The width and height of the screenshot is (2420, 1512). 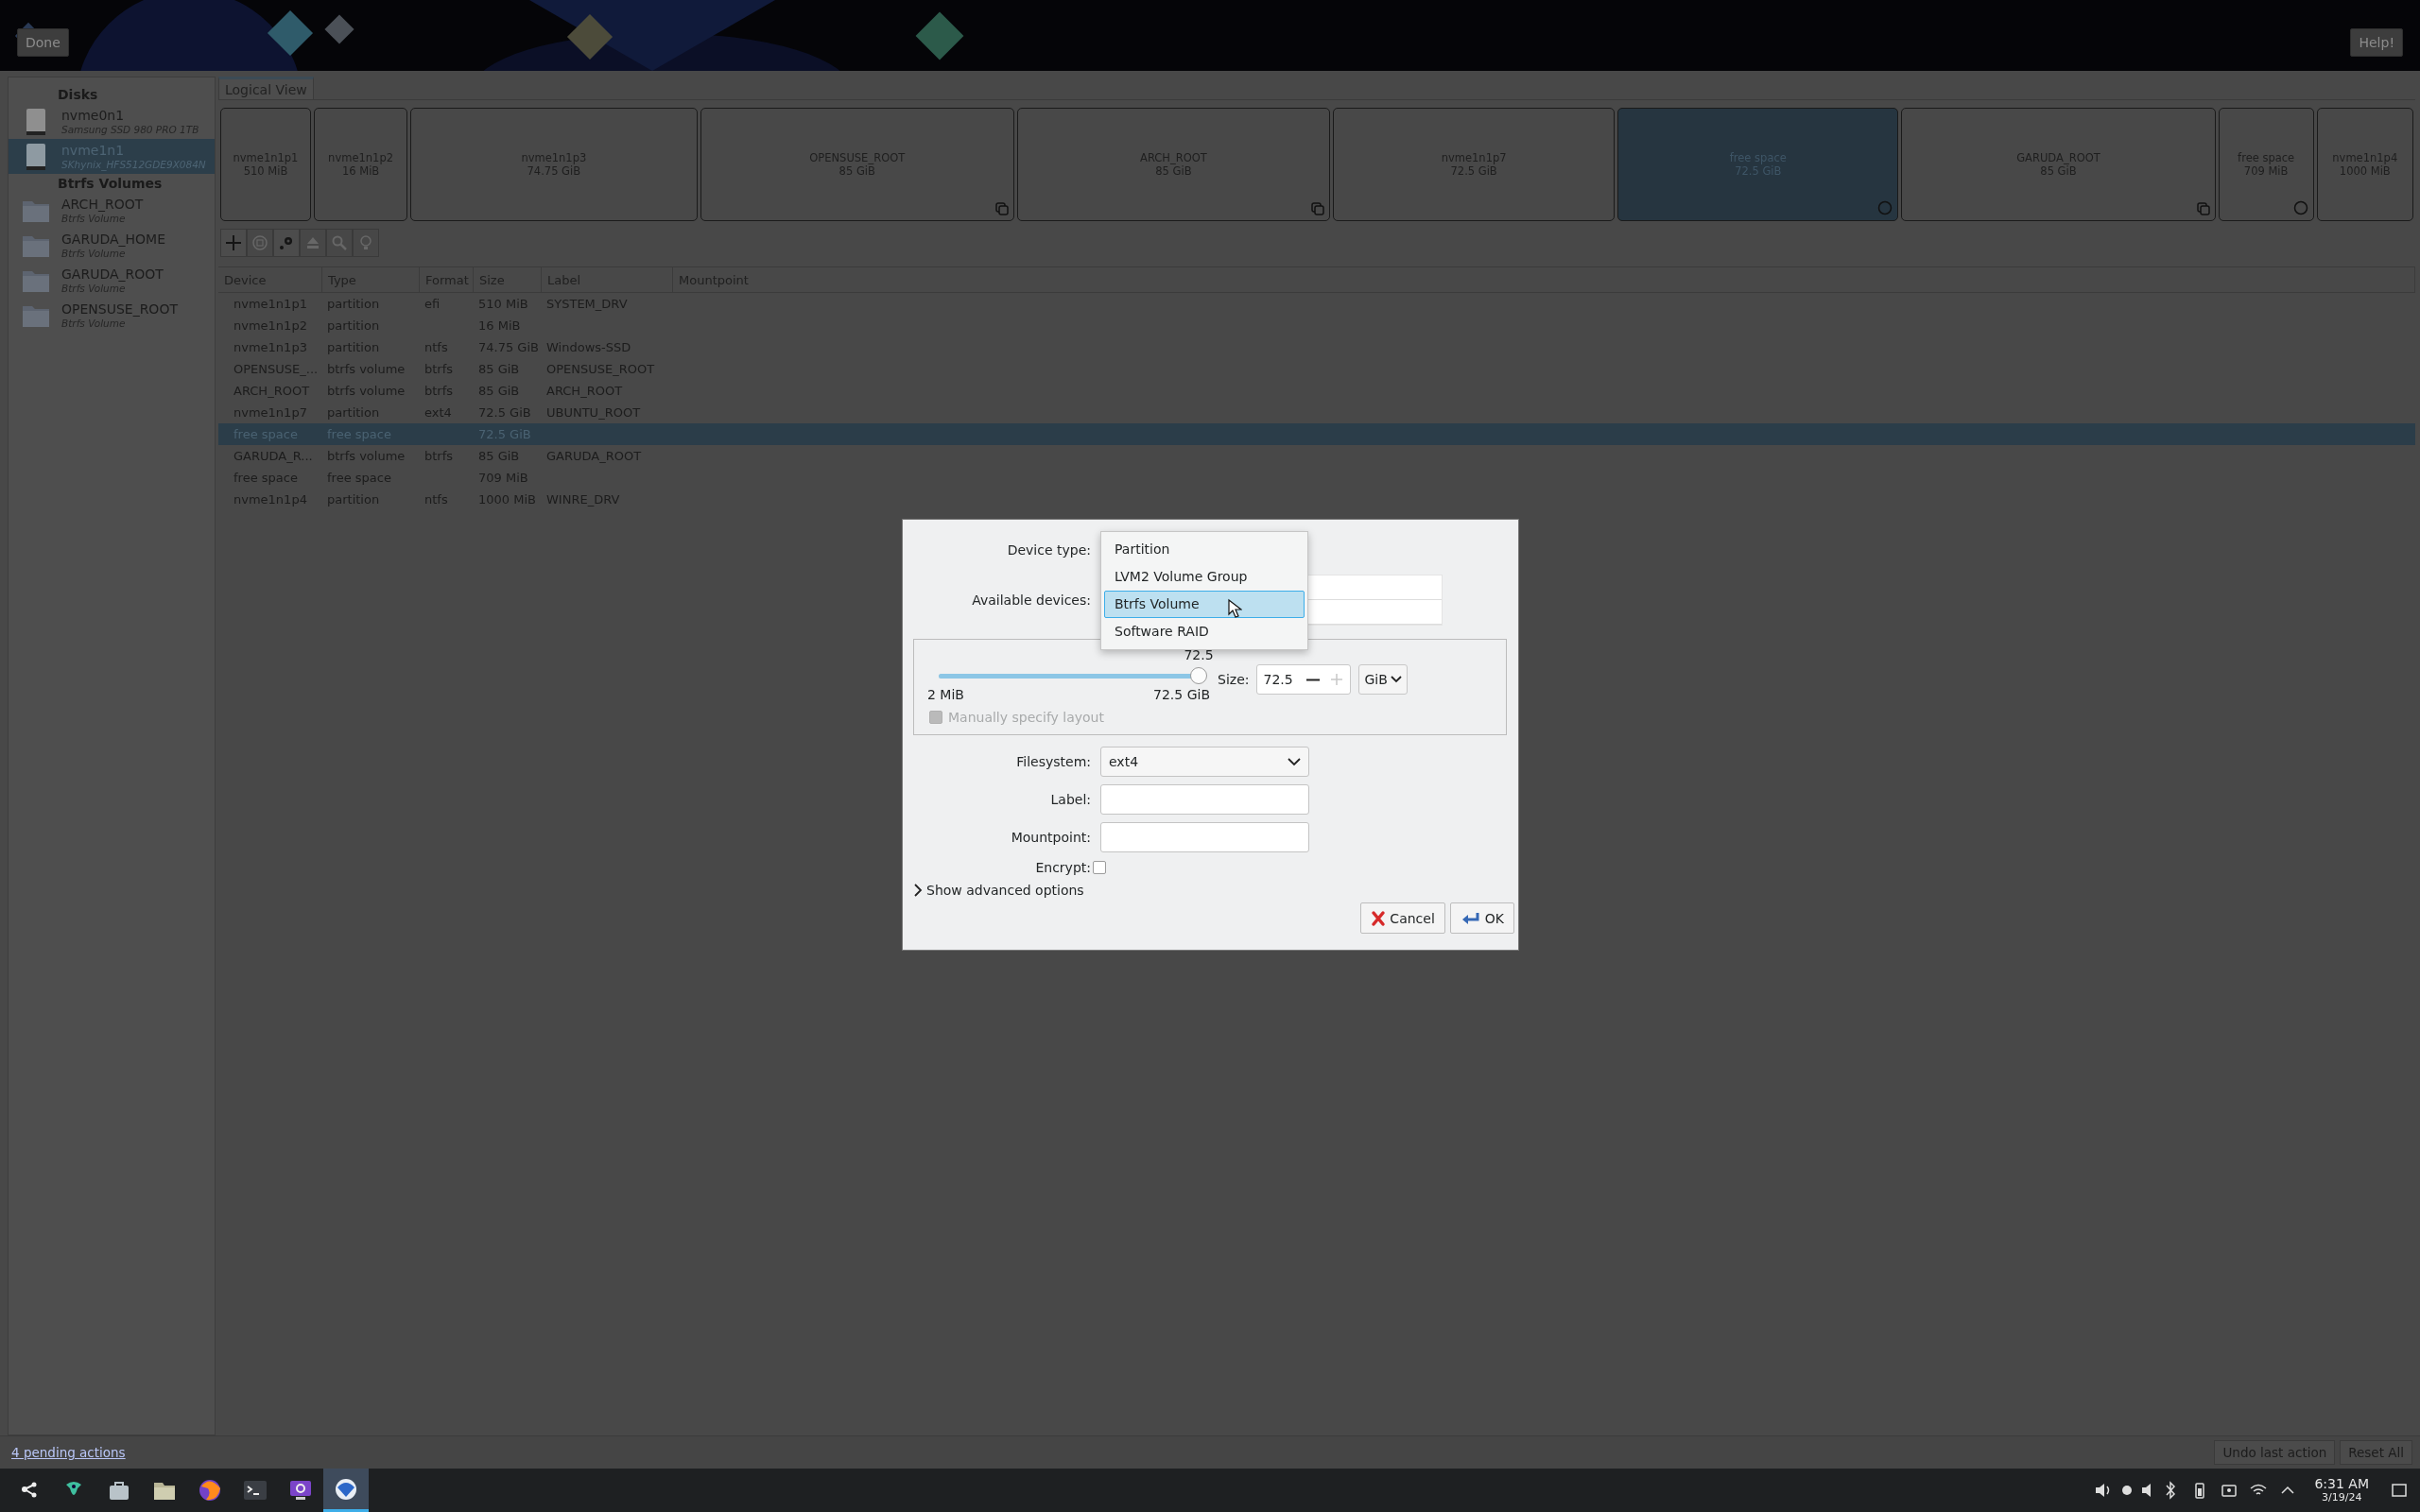 I want to click on add-icon, so click(x=234, y=242).